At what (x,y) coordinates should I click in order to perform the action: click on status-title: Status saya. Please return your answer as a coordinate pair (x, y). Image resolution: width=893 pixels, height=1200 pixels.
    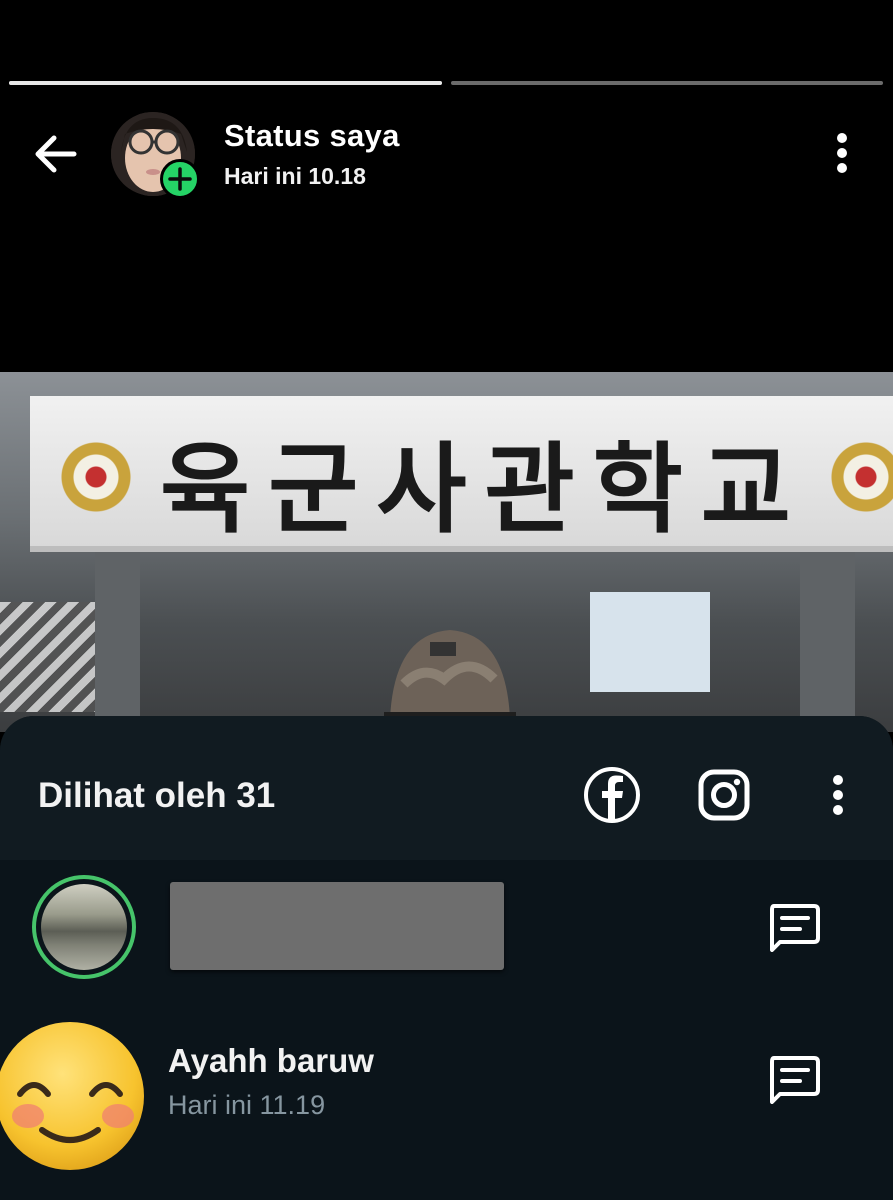
    Looking at the image, I should click on (312, 135).